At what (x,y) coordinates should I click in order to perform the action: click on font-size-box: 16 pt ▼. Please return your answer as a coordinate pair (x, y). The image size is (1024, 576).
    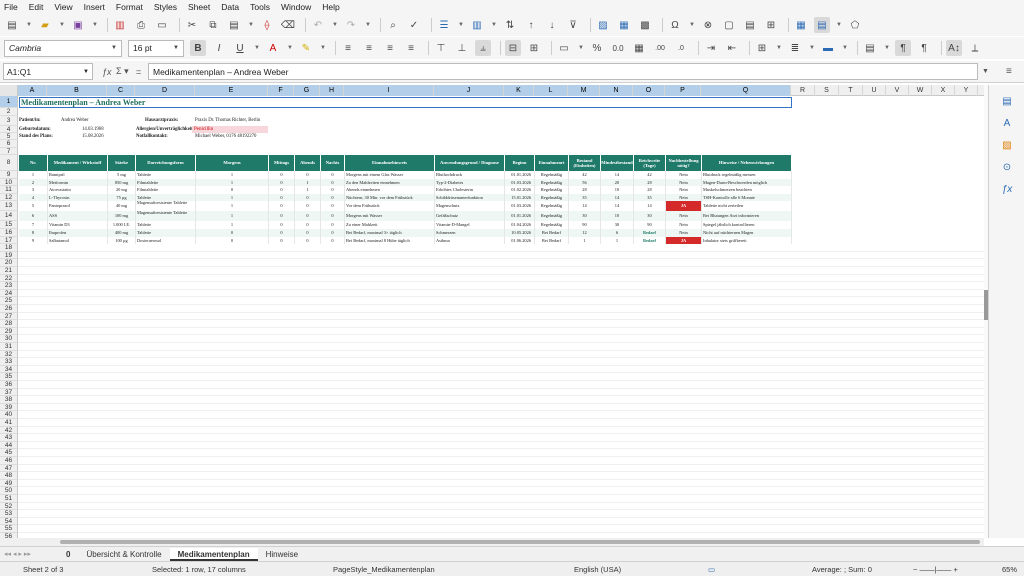
    Looking at the image, I should click on (156, 48).